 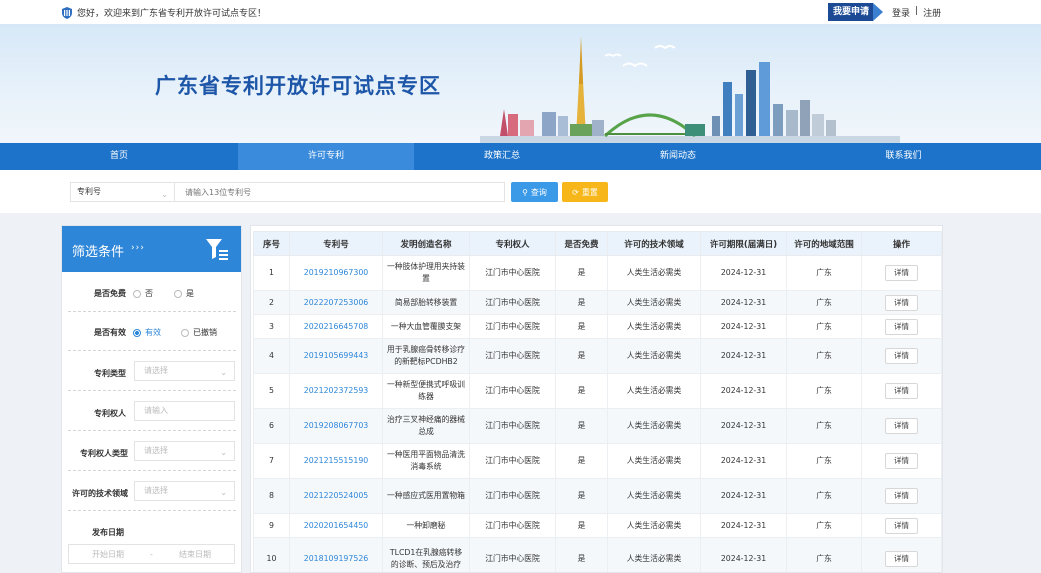 I want to click on filter-free-row: 是否免费 否 是, so click(x=152, y=295).